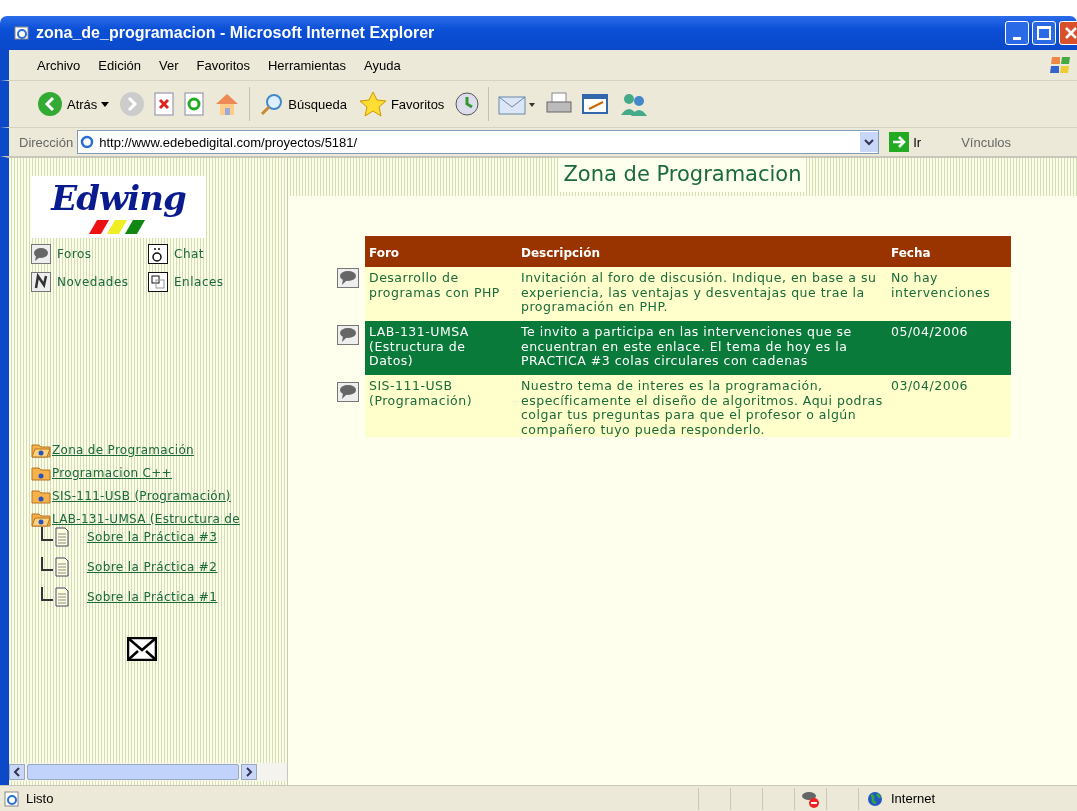 The height and width of the screenshot is (811, 1077). What do you see at coordinates (223, 65) in the screenshot?
I see `menu-item: Favoritos` at bounding box center [223, 65].